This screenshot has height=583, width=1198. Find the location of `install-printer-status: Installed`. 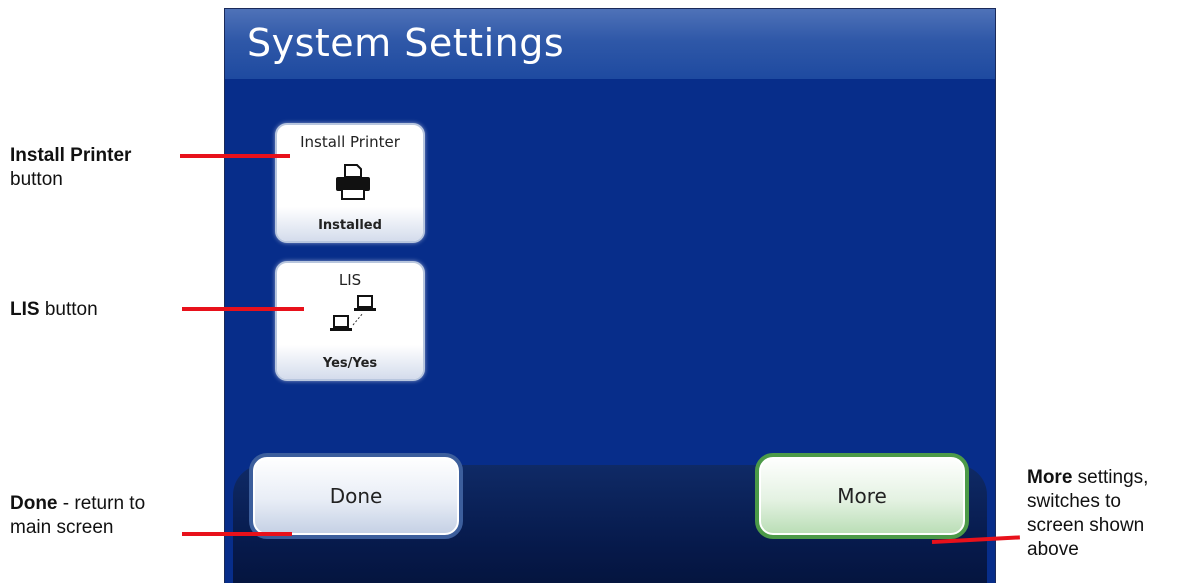

install-printer-status: Installed is located at coordinates (350, 225).